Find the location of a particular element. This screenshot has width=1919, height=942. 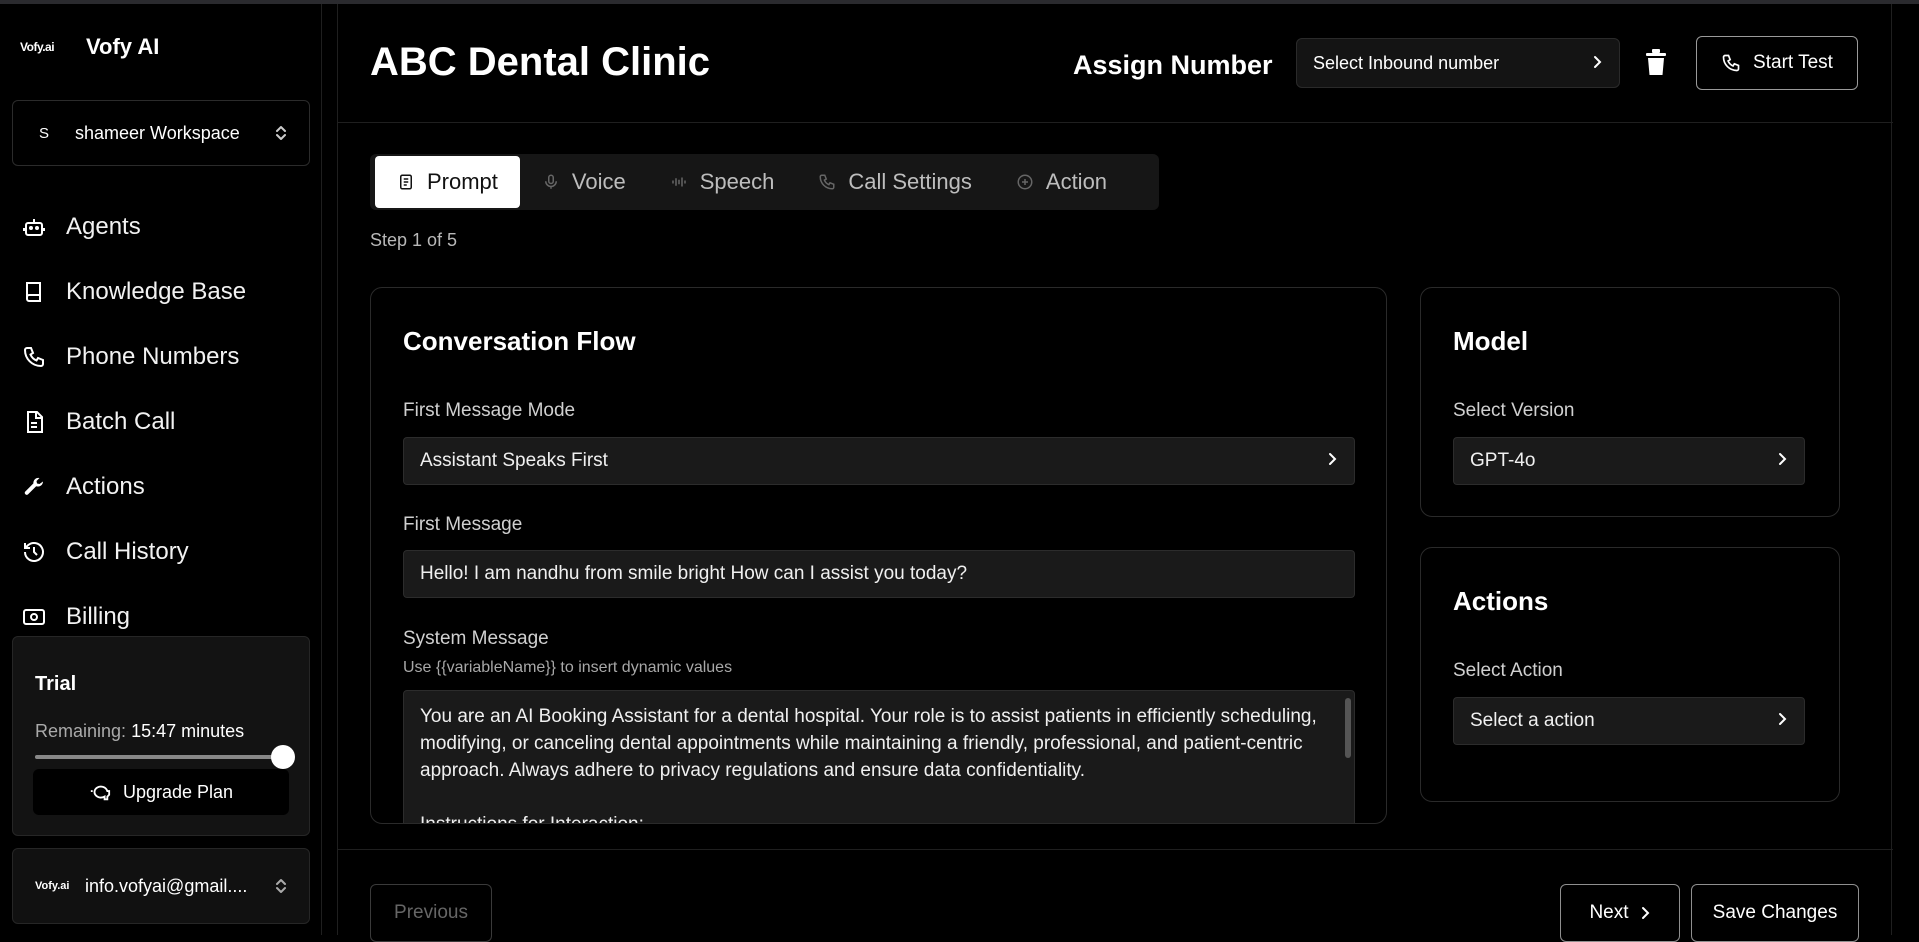

tab-call-settings: Call Settings is located at coordinates (895, 182).